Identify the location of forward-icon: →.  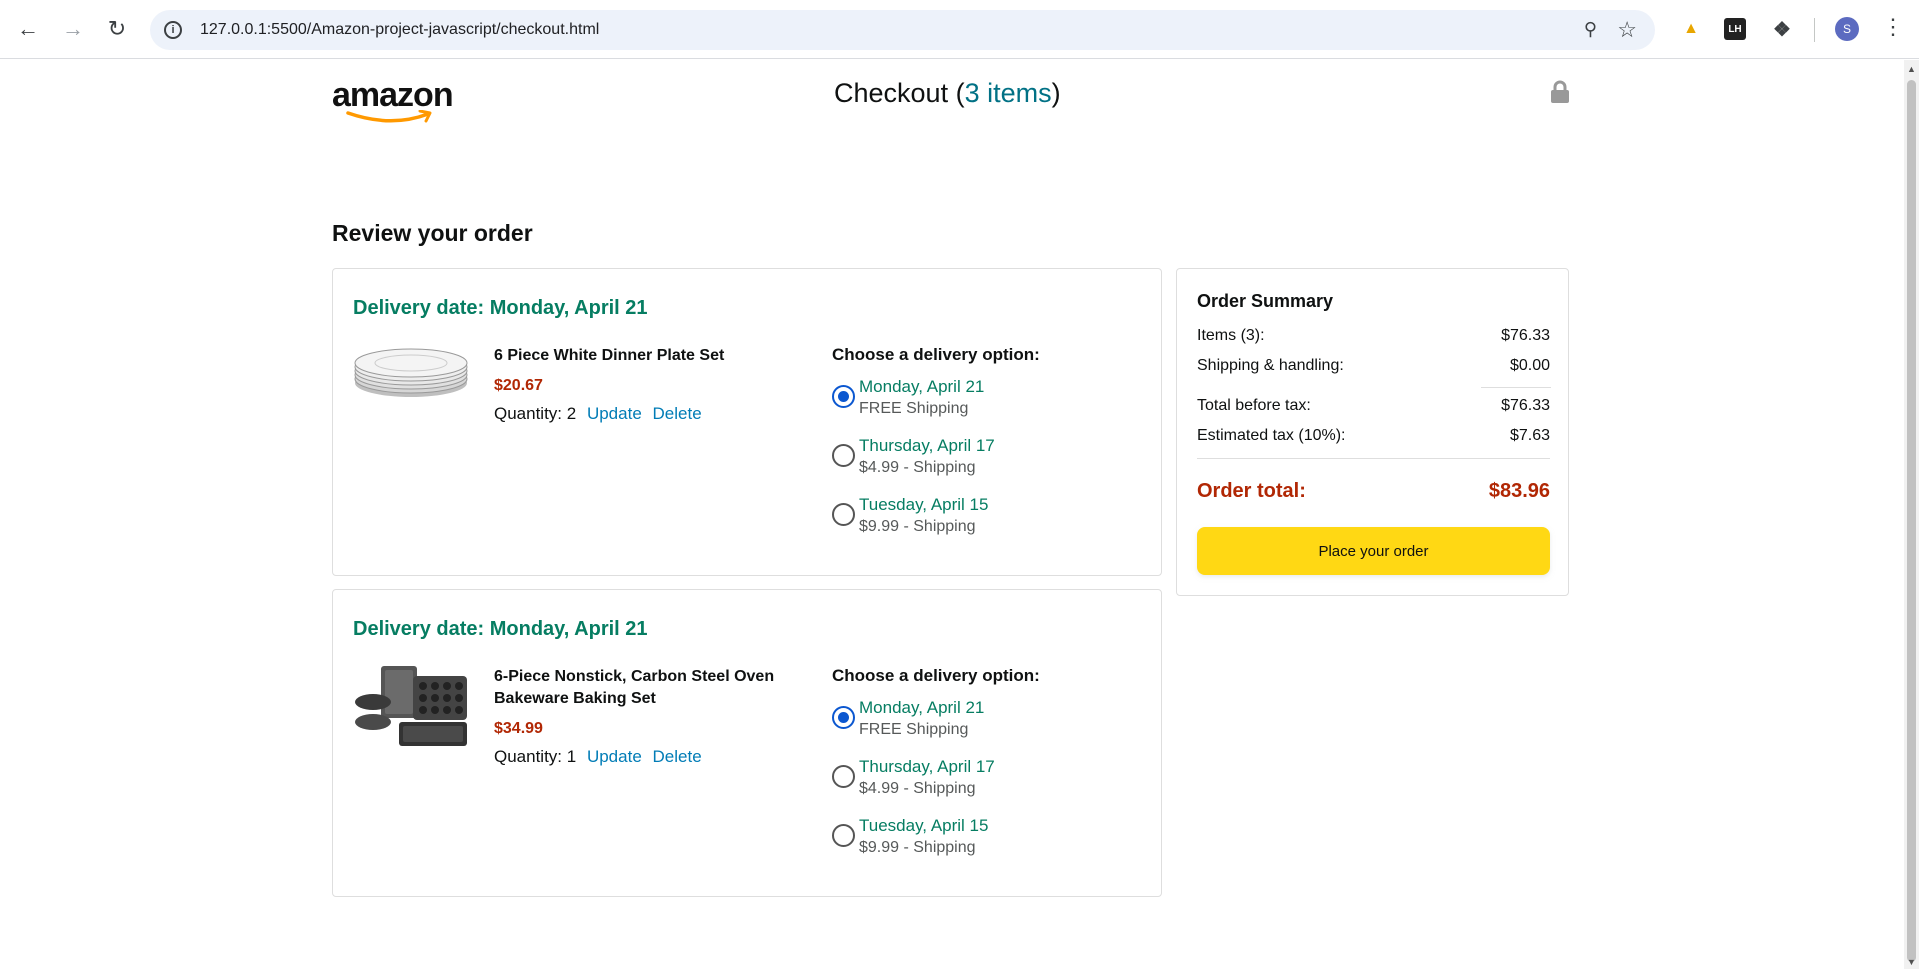
(73, 29).